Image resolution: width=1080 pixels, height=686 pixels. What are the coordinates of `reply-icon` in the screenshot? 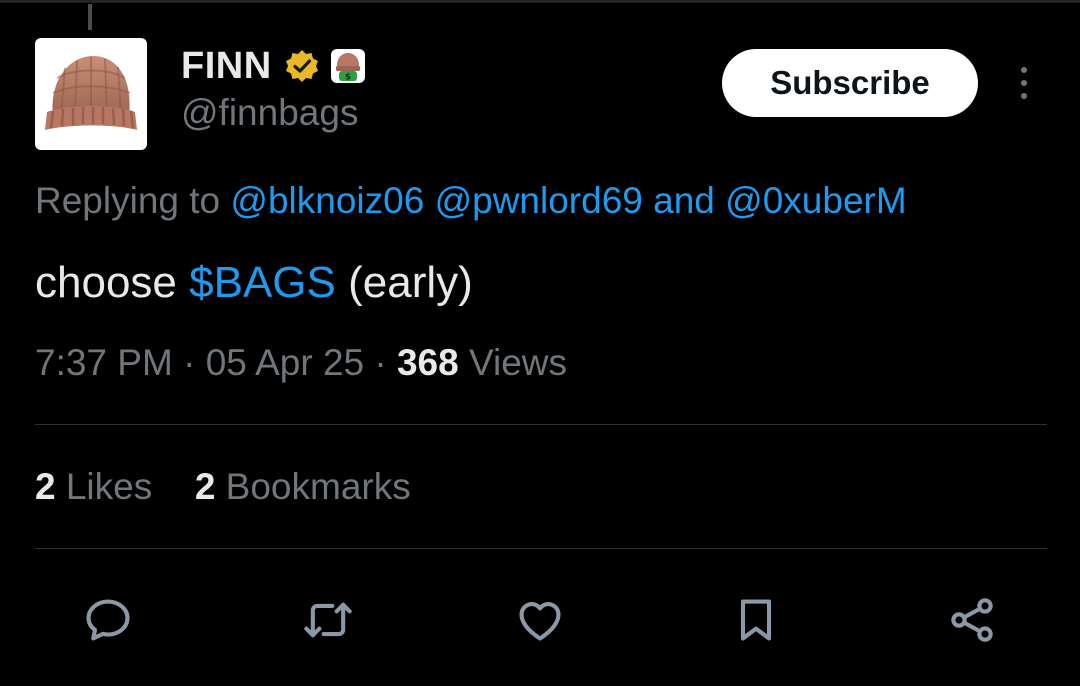 It's located at (108, 620).